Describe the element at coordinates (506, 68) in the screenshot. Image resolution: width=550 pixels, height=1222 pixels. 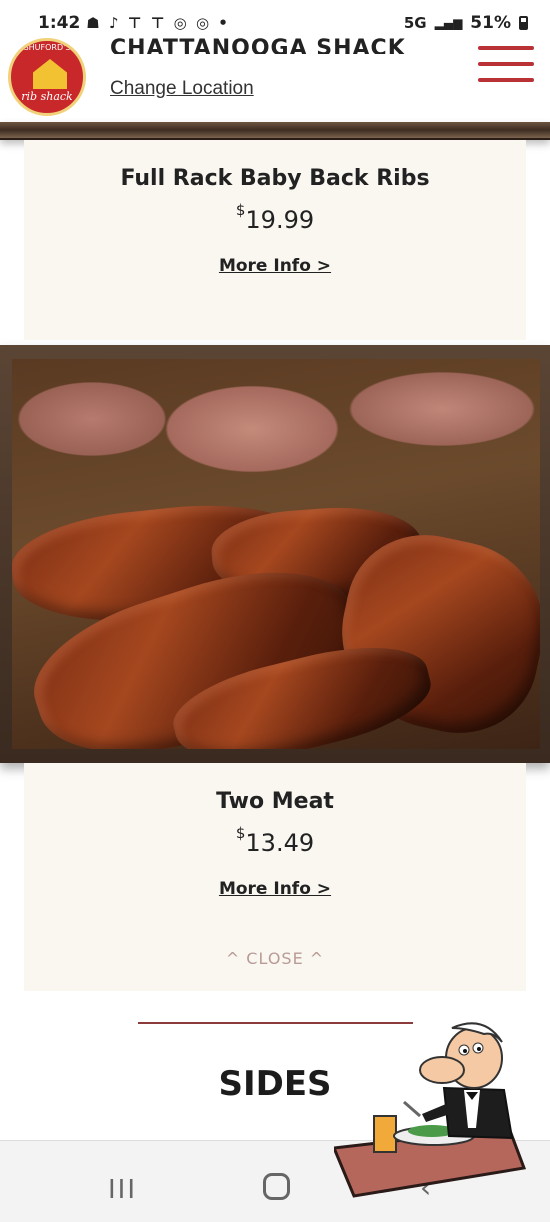
I see `hamburger-menu-icon` at that location.